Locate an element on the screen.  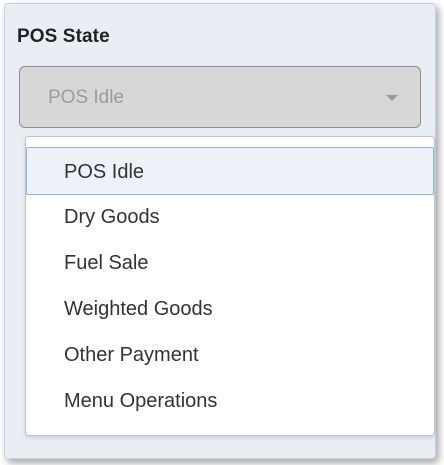
pos-state-label: POS State is located at coordinates (63, 36).